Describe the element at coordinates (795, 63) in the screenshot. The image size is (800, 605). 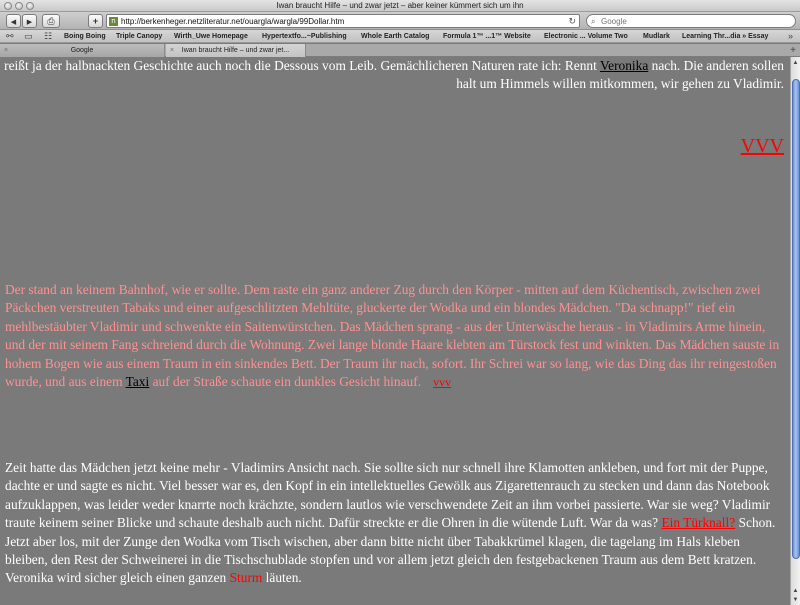
I see `scroll-up-icon: ▲` at that location.